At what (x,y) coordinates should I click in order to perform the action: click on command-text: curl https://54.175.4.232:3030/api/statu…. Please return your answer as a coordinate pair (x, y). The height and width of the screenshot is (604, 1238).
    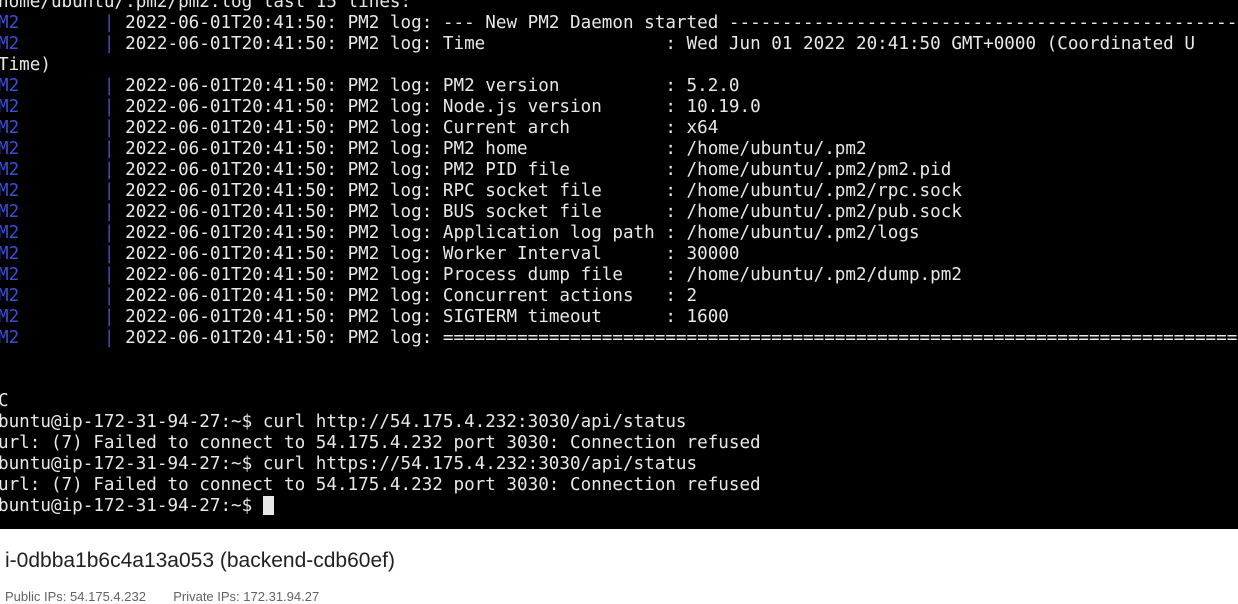
    Looking at the image, I should click on (480, 464).